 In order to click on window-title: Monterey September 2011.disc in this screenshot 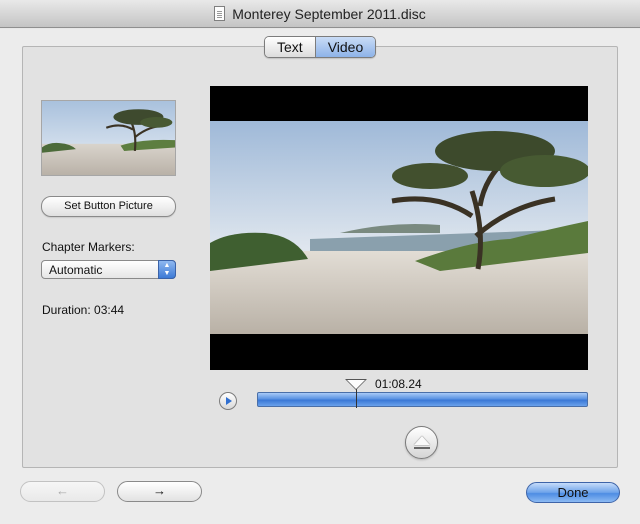, I will do `click(329, 13)`.